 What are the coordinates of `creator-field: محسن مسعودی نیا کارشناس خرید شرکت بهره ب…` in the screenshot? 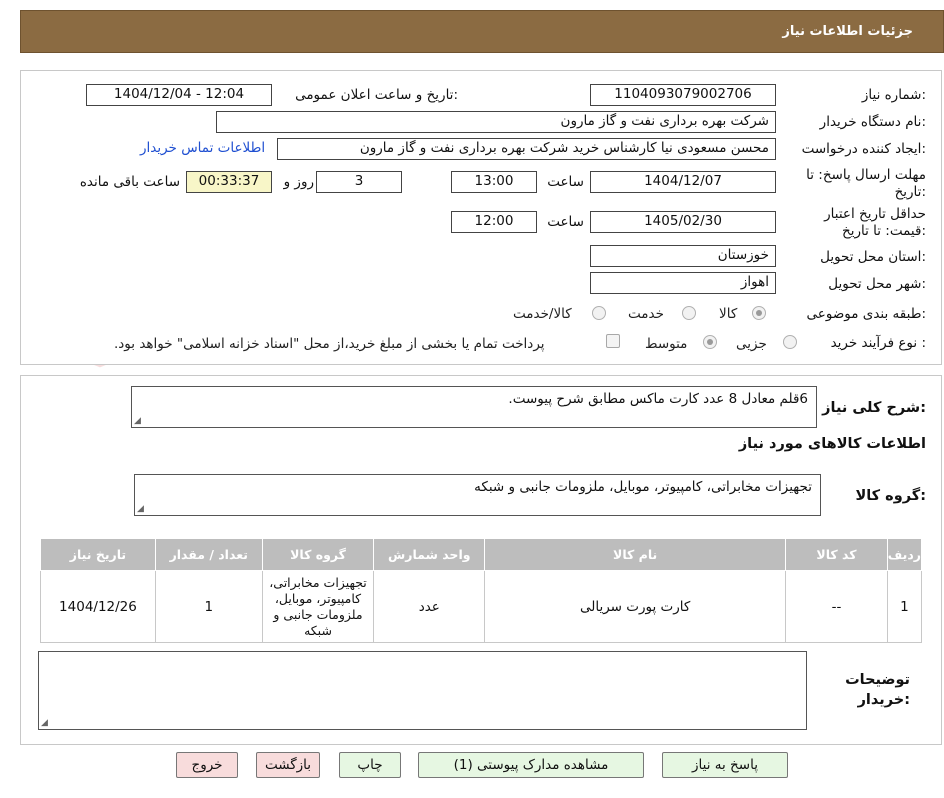 It's located at (526, 149).